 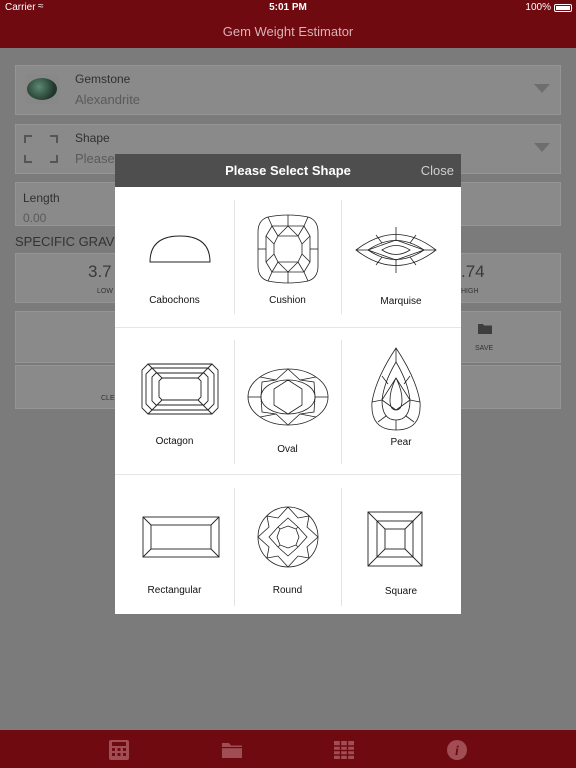 I want to click on shape-option-round: Round, so click(x=287, y=549).